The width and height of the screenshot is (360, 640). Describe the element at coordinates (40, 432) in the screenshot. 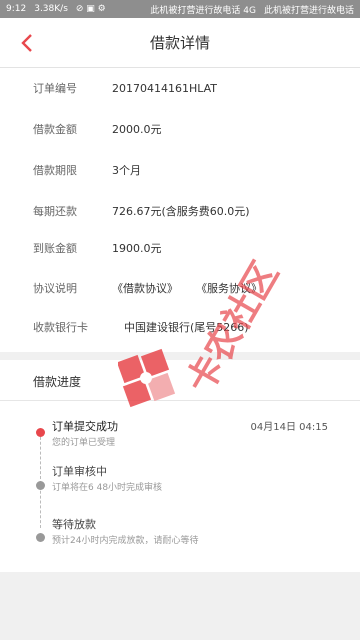

I see `step-dot-active` at that location.